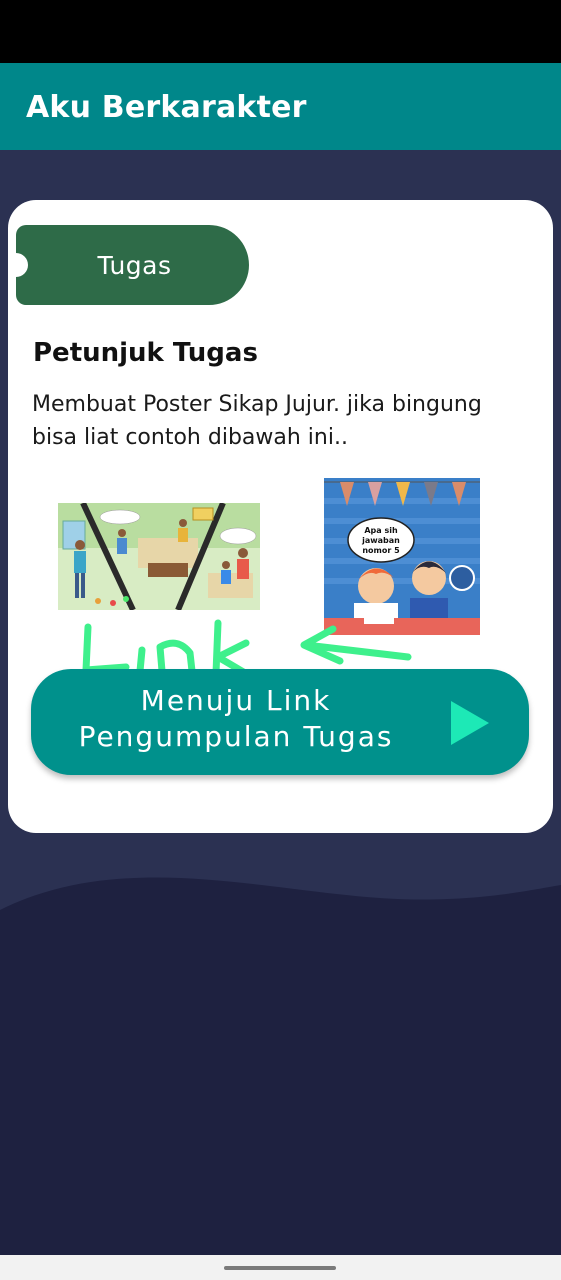 This screenshot has width=561, height=1280. What do you see at coordinates (166, 107) in the screenshot?
I see `app-title: Aku Berkarakter` at bounding box center [166, 107].